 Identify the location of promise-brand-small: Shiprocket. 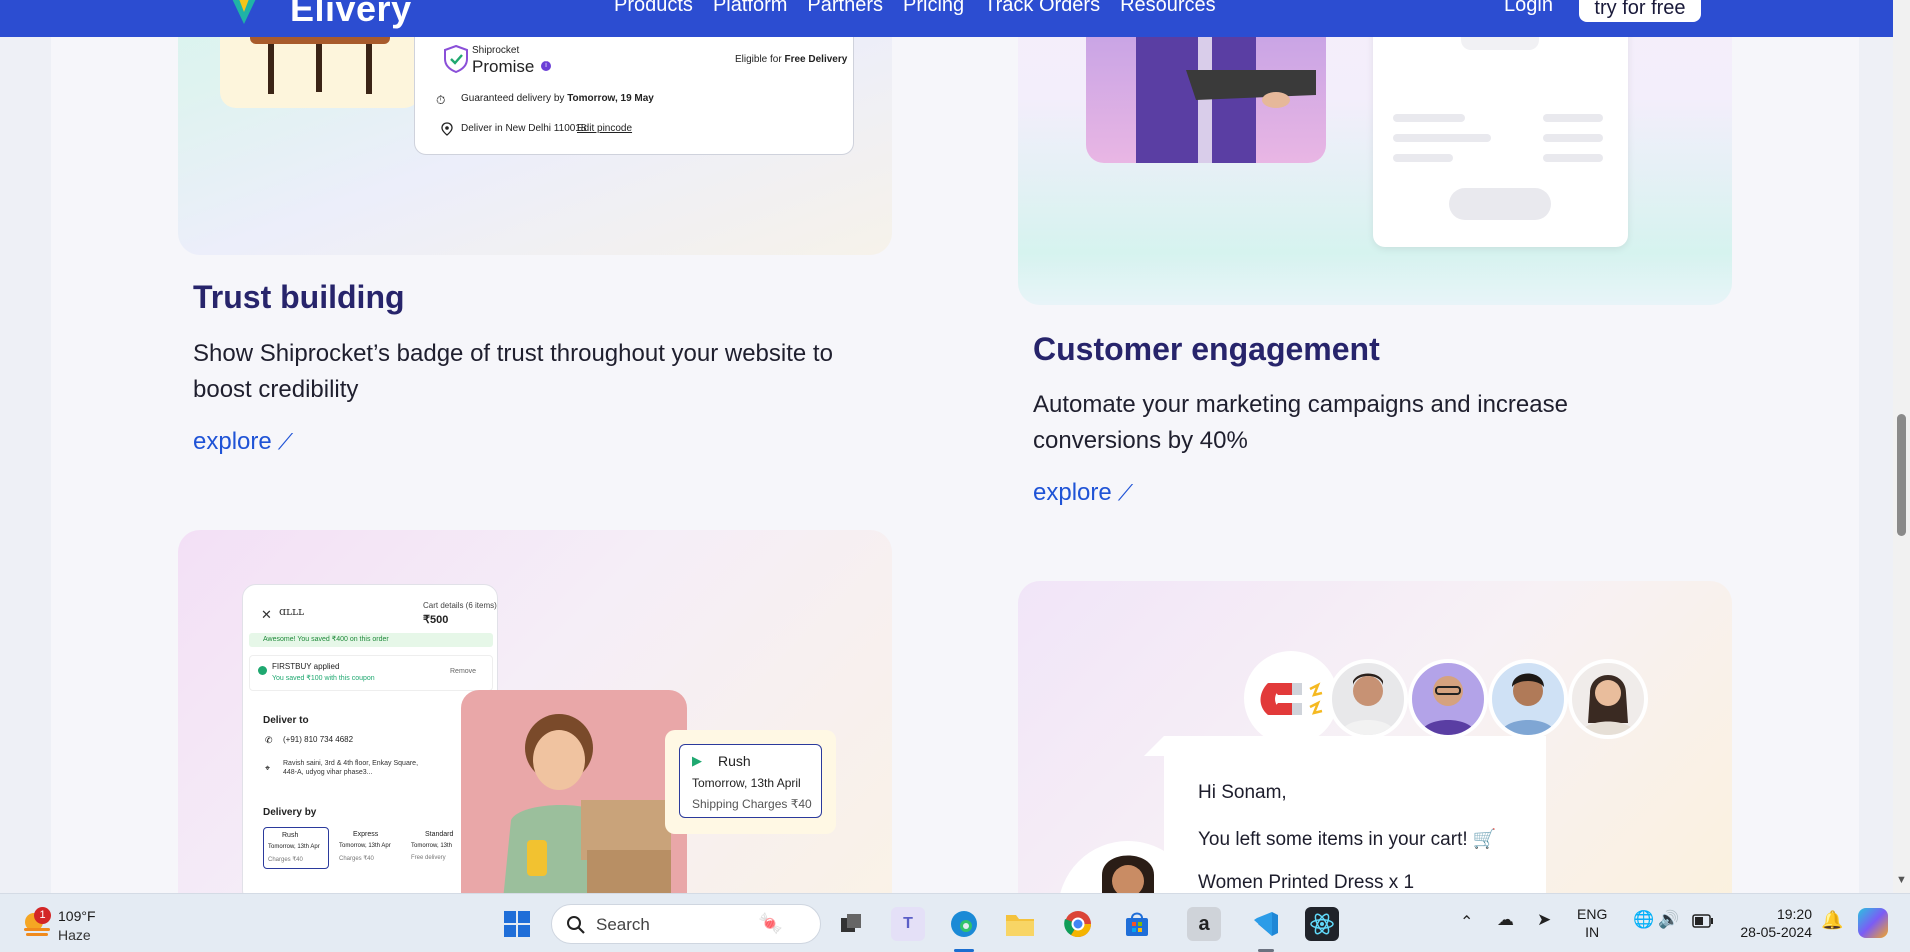
(496, 50).